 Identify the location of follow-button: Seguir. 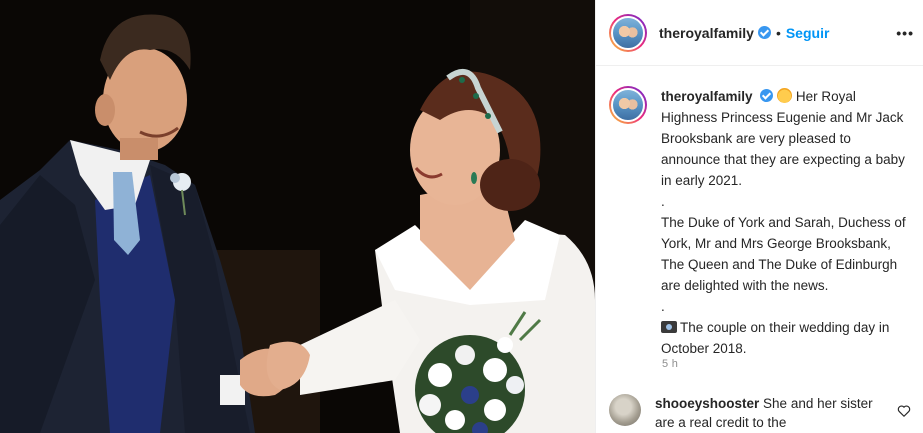
(808, 33).